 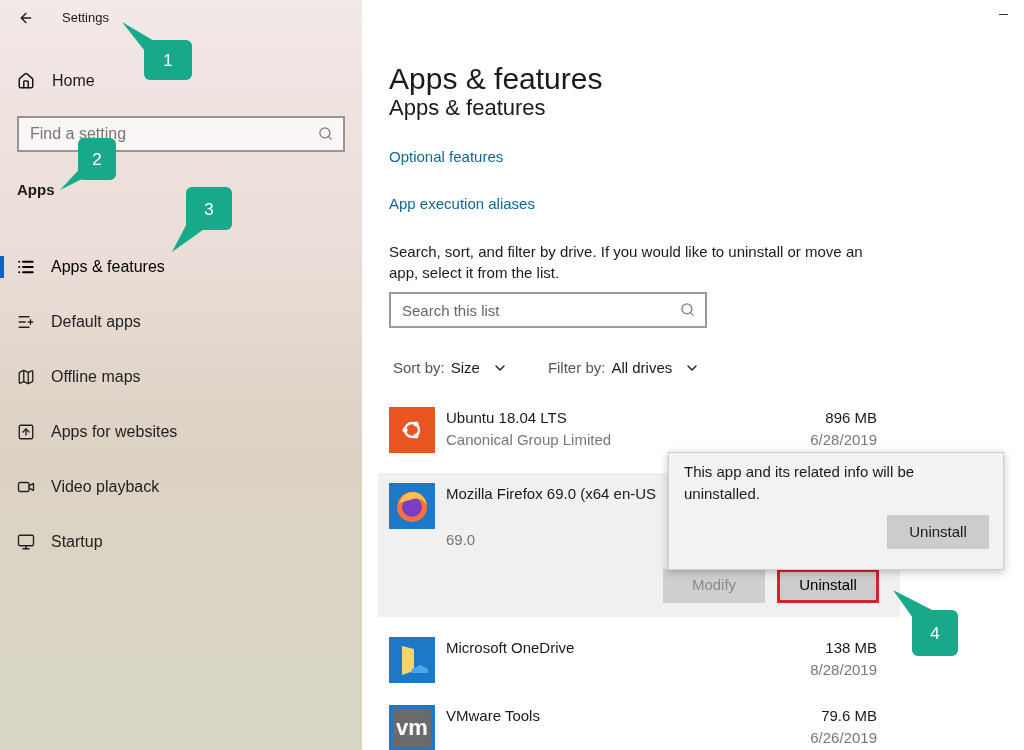 I want to click on app-list-item: vm VMware Tools 79.6 MB 6/26/2019, so click(x=639, y=722).